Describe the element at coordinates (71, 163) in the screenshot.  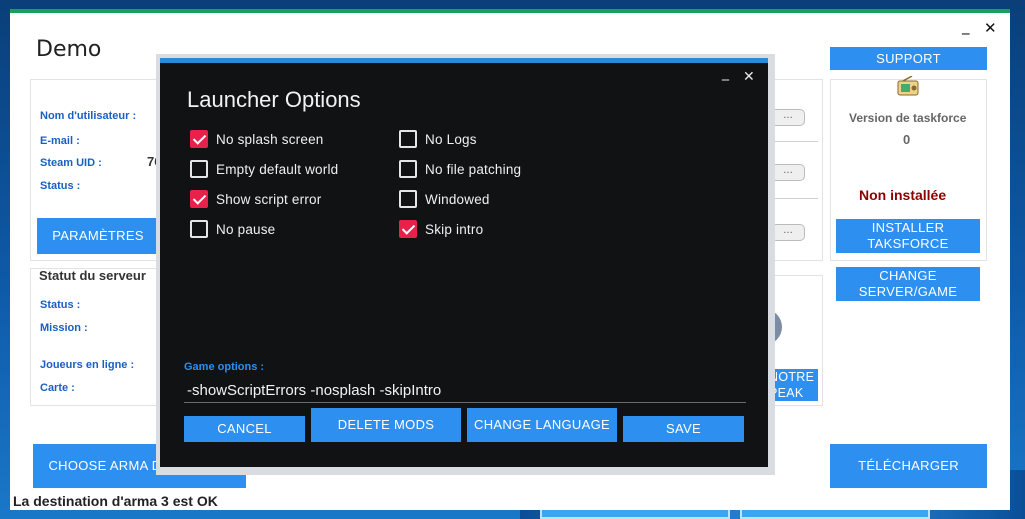
I see `steam-uid-label: Steam UID :` at that location.